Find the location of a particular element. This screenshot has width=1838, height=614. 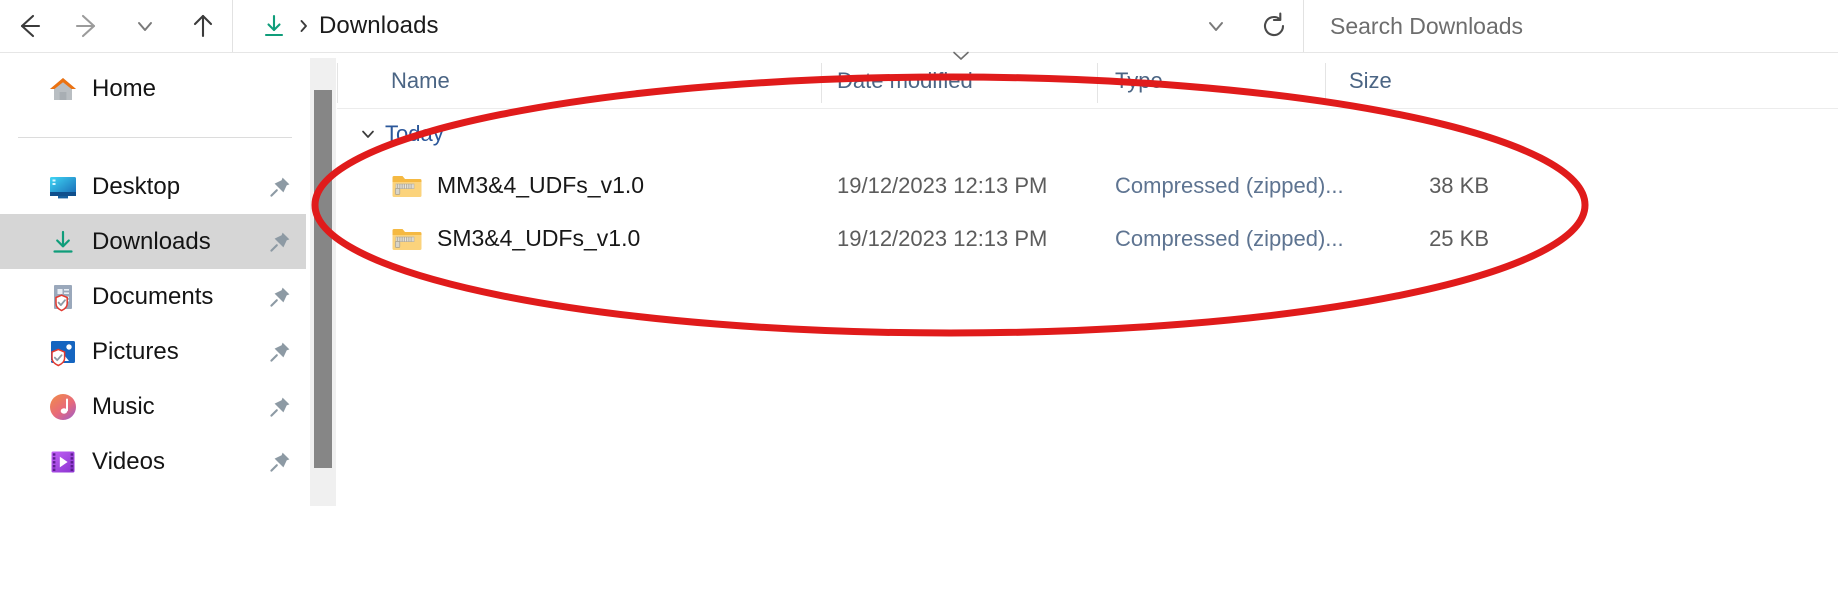

file-name-label: SM3&4_UDFs_v1.0 is located at coordinates (539, 238).